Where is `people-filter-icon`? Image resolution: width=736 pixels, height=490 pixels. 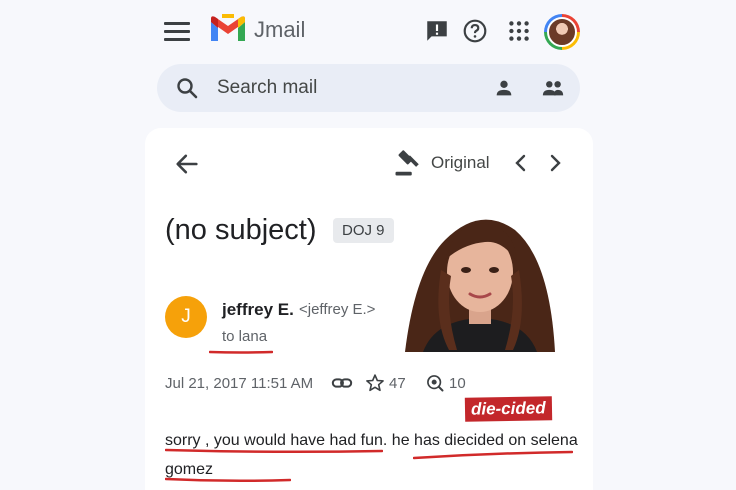 people-filter-icon is located at coordinates (553, 88).